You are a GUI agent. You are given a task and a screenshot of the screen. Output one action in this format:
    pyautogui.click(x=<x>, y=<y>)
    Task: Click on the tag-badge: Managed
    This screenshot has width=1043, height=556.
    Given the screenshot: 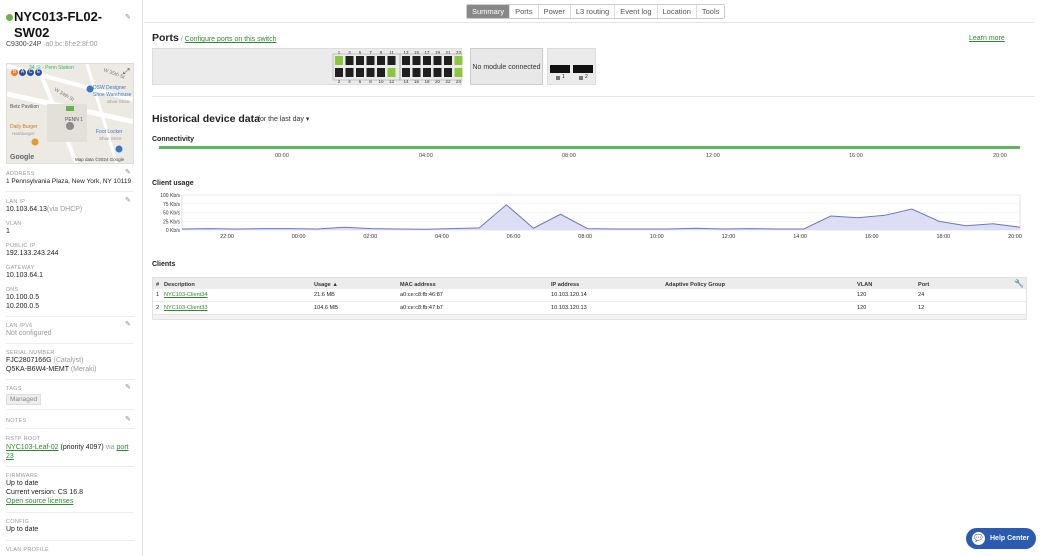 What is the action you would take?
    pyautogui.click(x=24, y=399)
    